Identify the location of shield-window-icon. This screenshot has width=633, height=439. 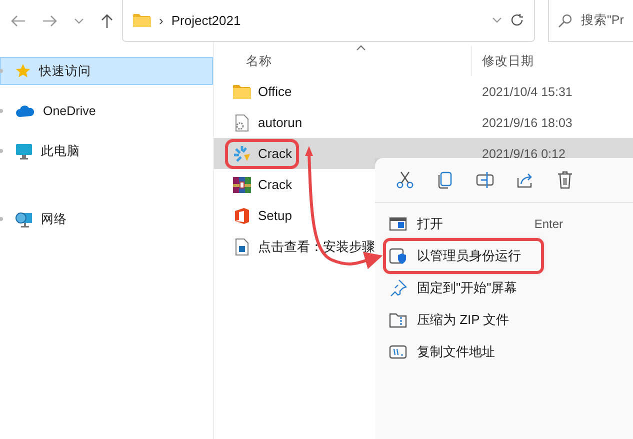
(398, 256).